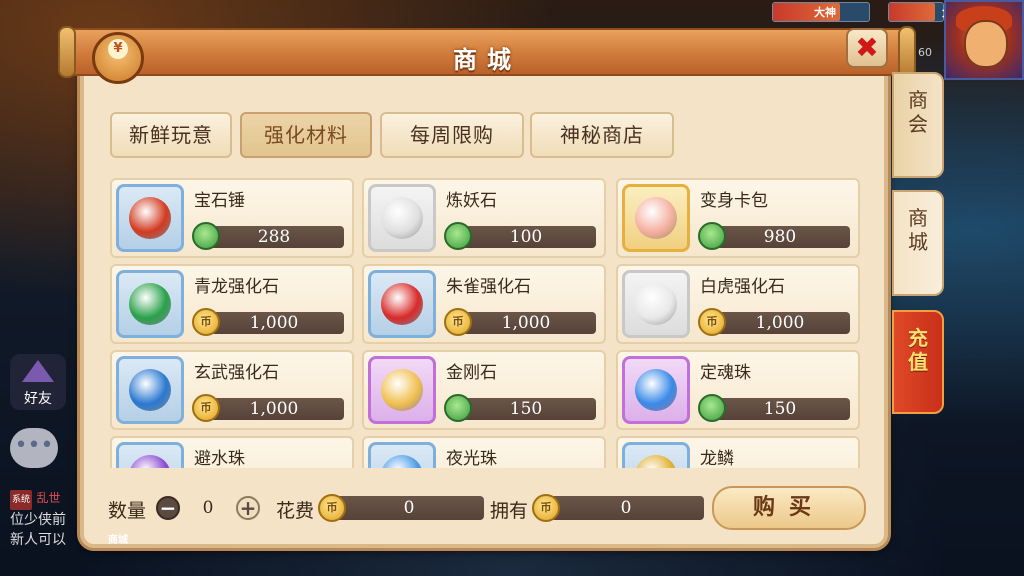 The height and width of the screenshot is (576, 1024). What do you see at coordinates (742, 287) in the screenshot?
I see `item-name: 白虎强化石` at bounding box center [742, 287].